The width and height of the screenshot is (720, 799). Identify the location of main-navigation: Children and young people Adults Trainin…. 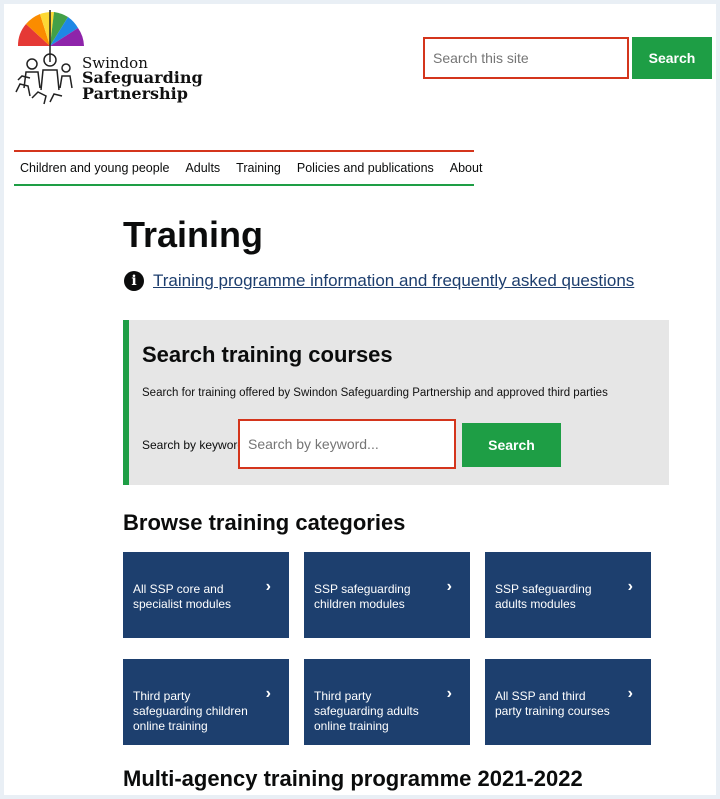
(248, 168).